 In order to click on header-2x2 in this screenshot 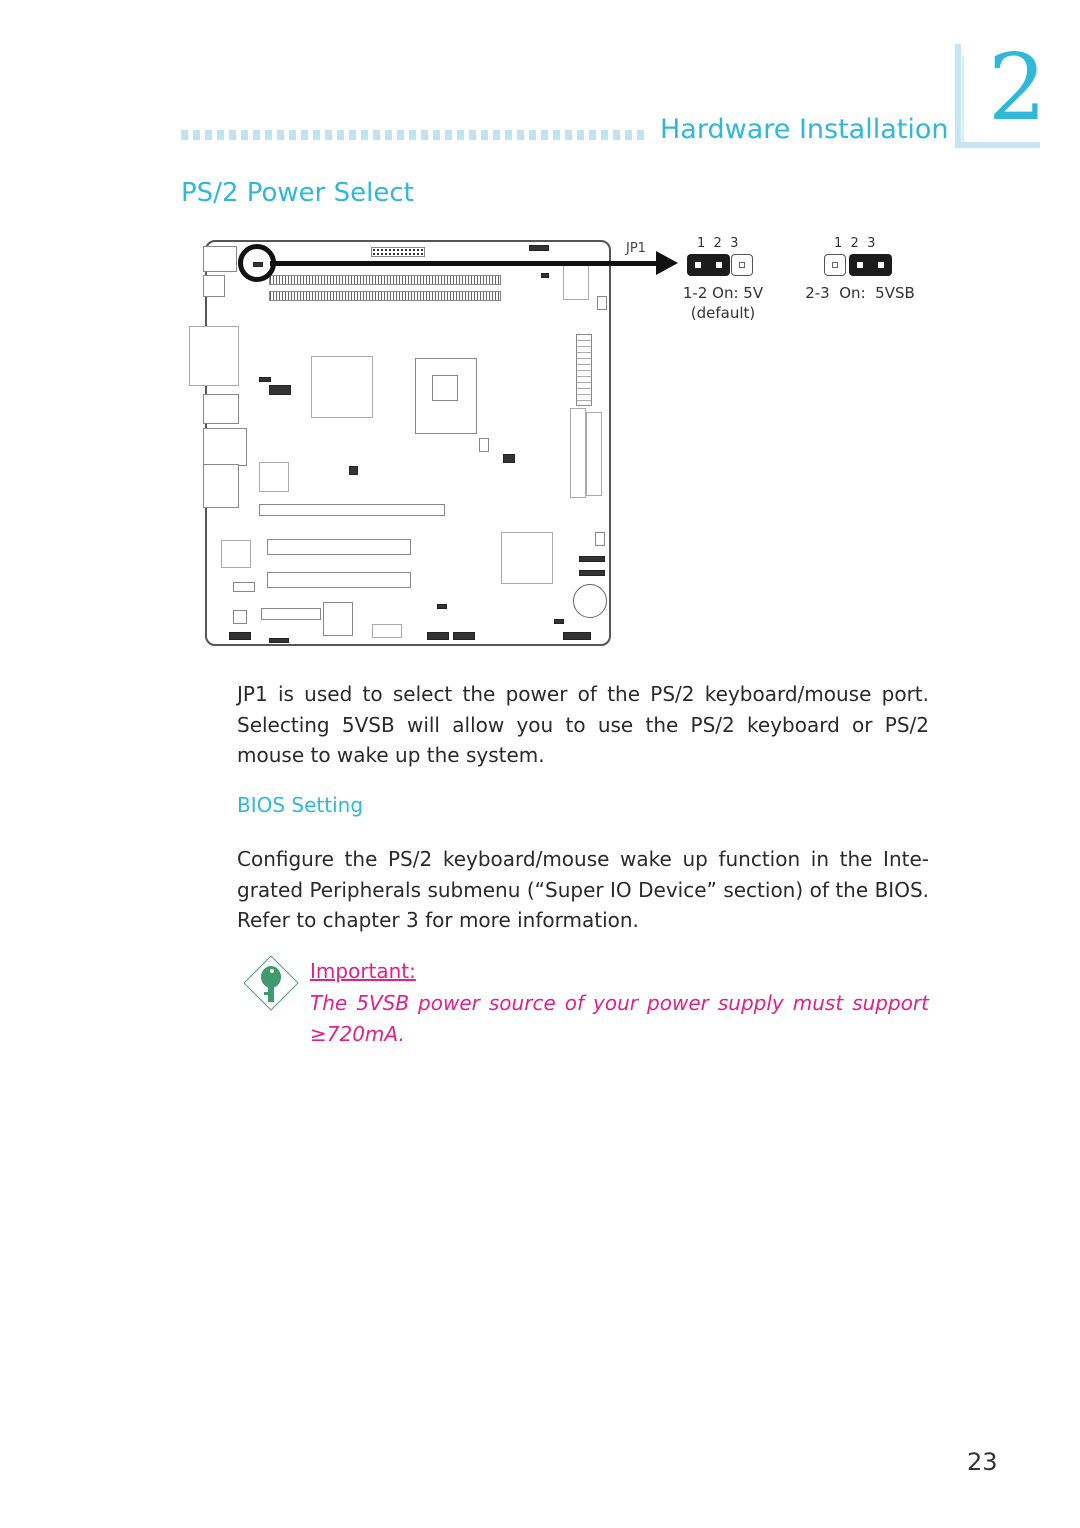, I will do `click(353, 470)`.